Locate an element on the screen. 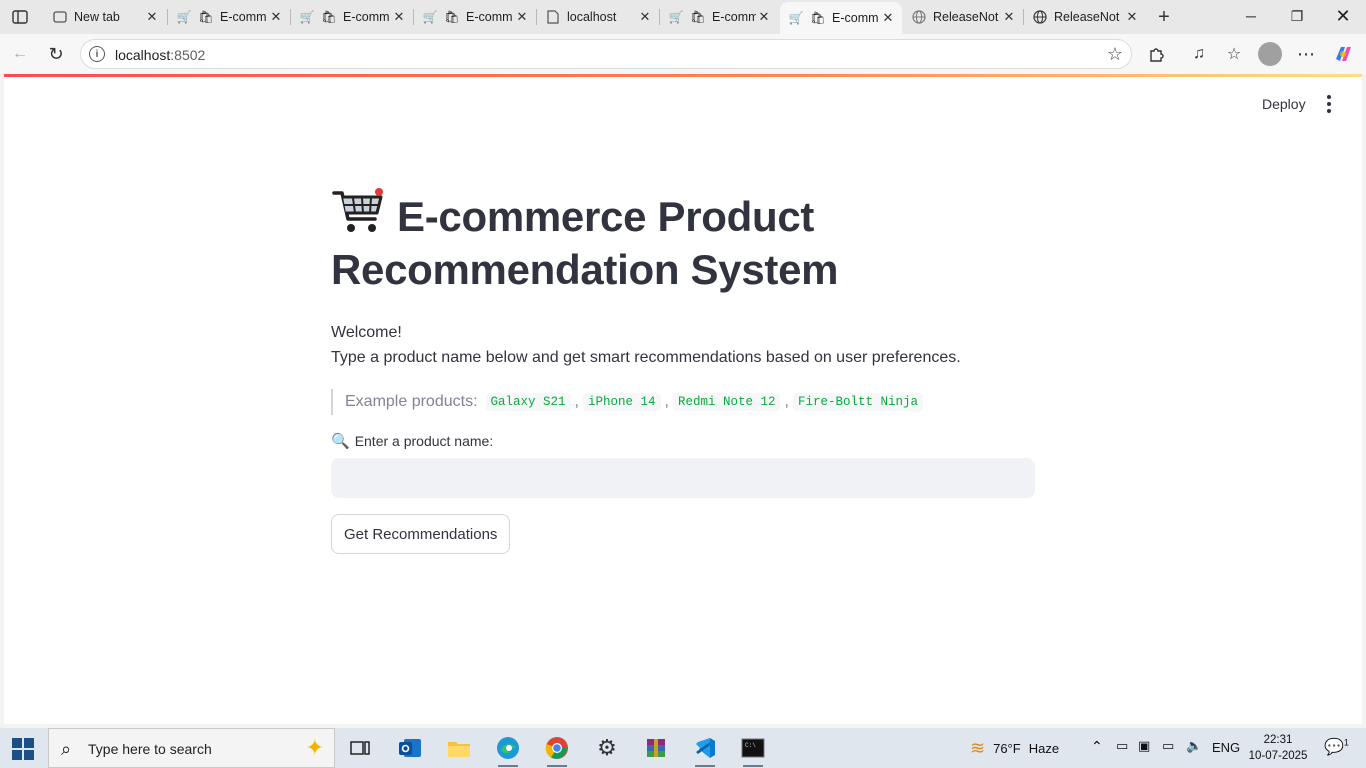 Image resolution: width=1366 pixels, height=768 pixels. back-icon: ← is located at coordinates (20, 54).